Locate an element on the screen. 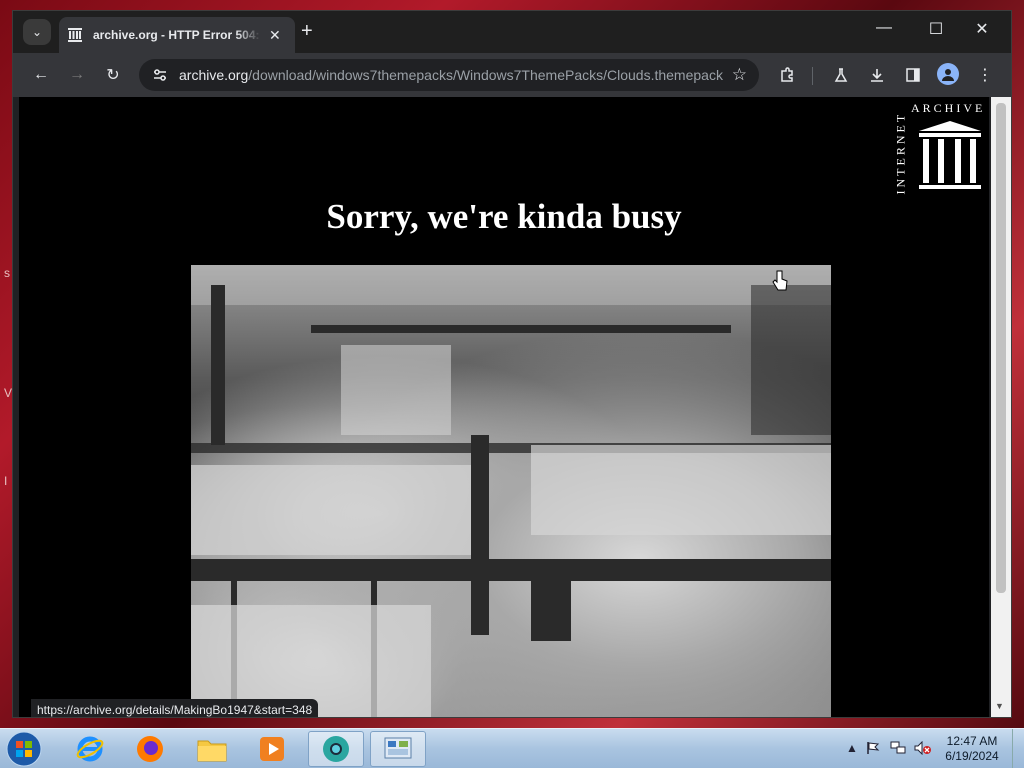 The width and height of the screenshot is (1024, 768). archive-icon is located at coordinates (75, 35).